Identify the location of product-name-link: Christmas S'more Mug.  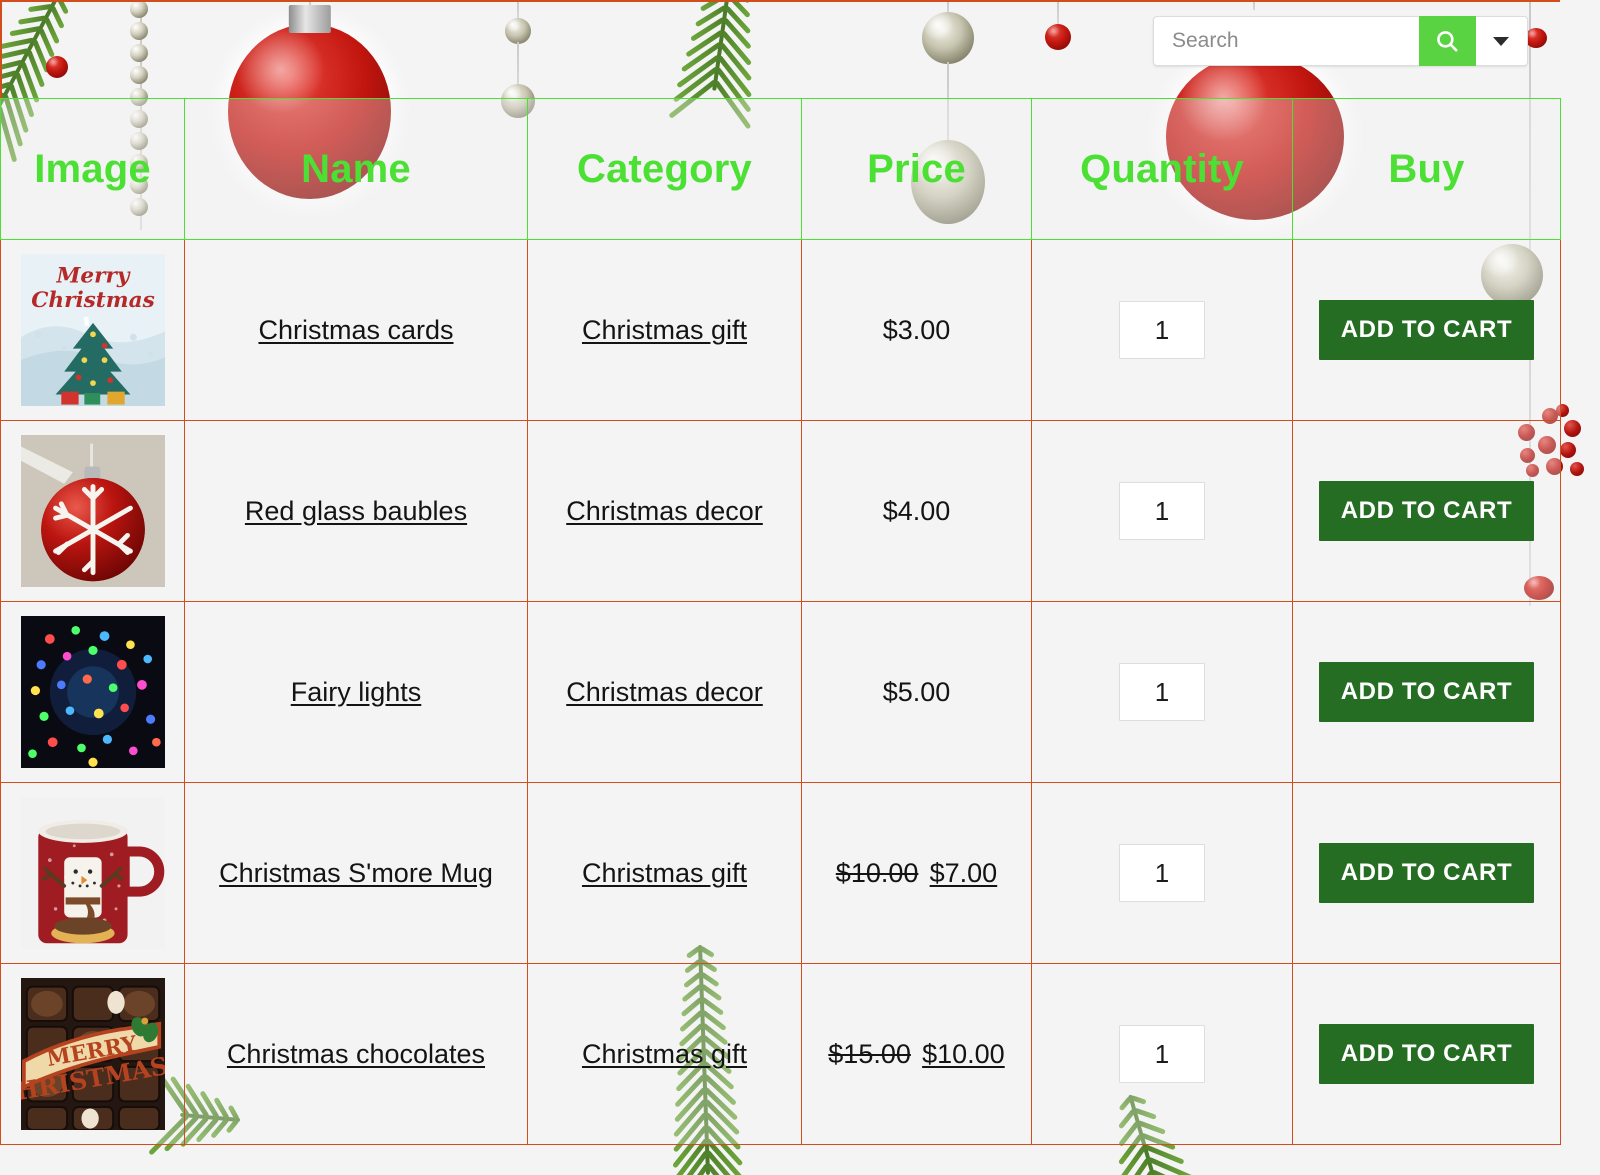
(356, 873).